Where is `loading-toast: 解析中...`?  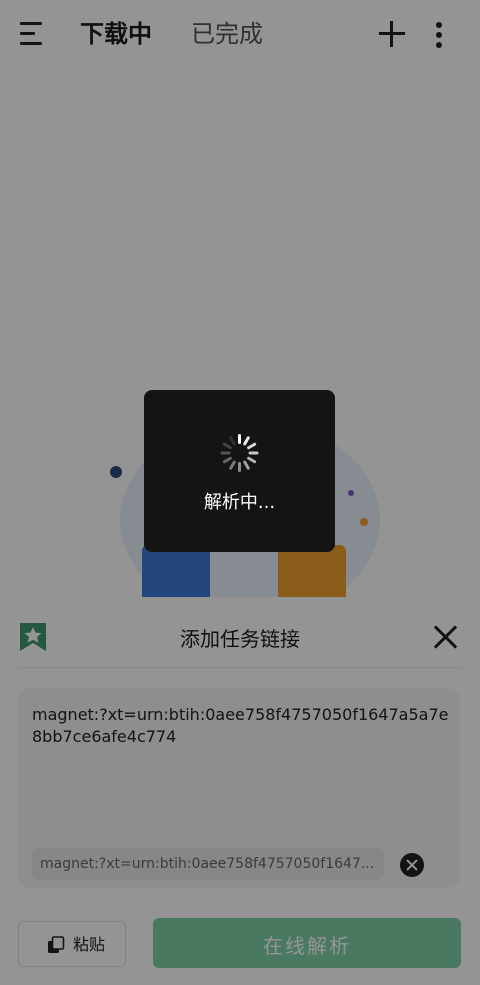 loading-toast: 解析中... is located at coordinates (239, 471).